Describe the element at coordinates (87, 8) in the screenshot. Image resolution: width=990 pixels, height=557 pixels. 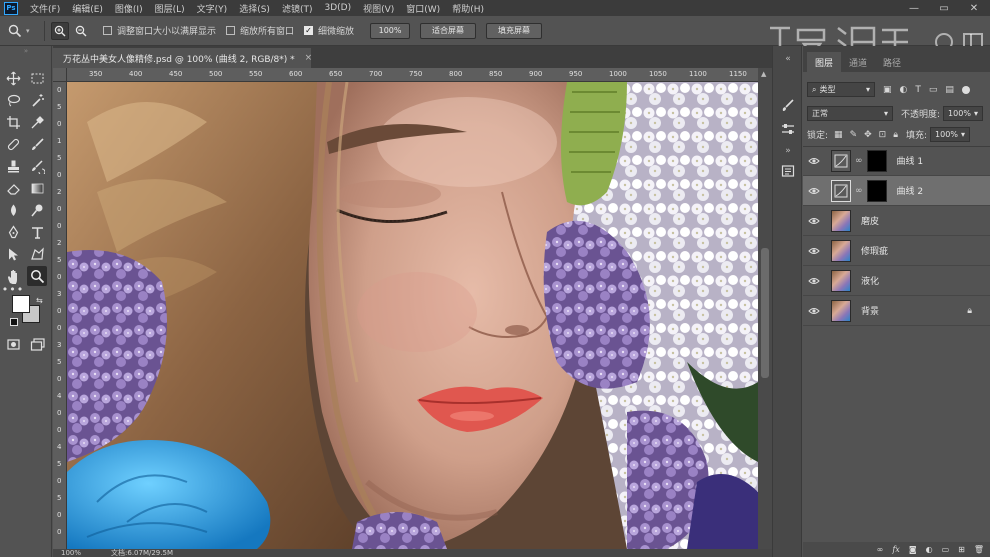
I see `menu-edit: 编辑(E)` at that location.